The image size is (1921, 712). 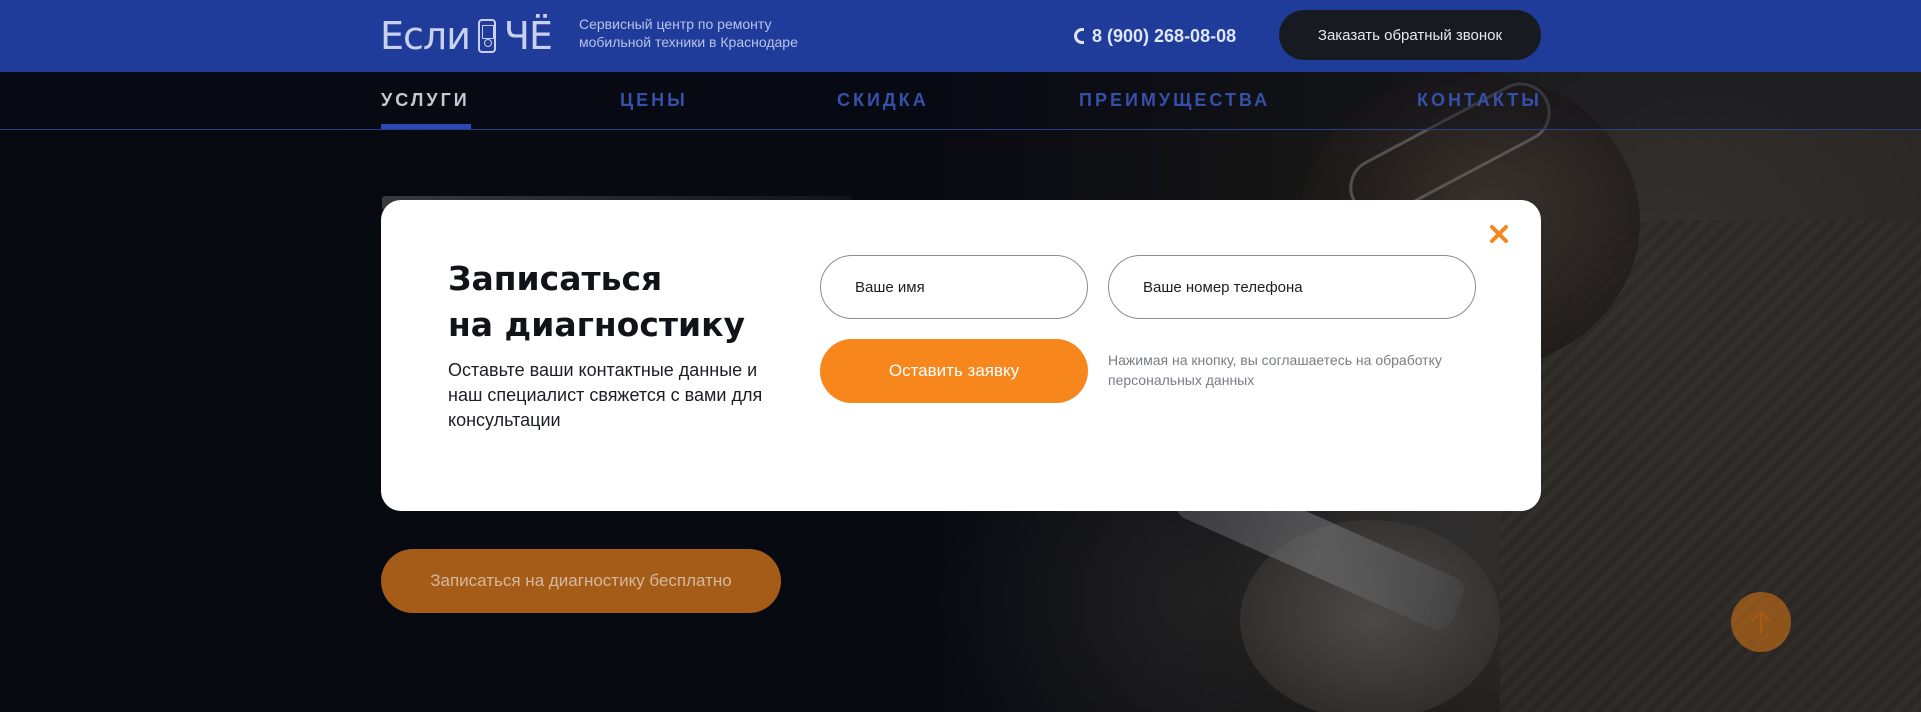 I want to click on logo-text-left: Если, so click(x=425, y=36).